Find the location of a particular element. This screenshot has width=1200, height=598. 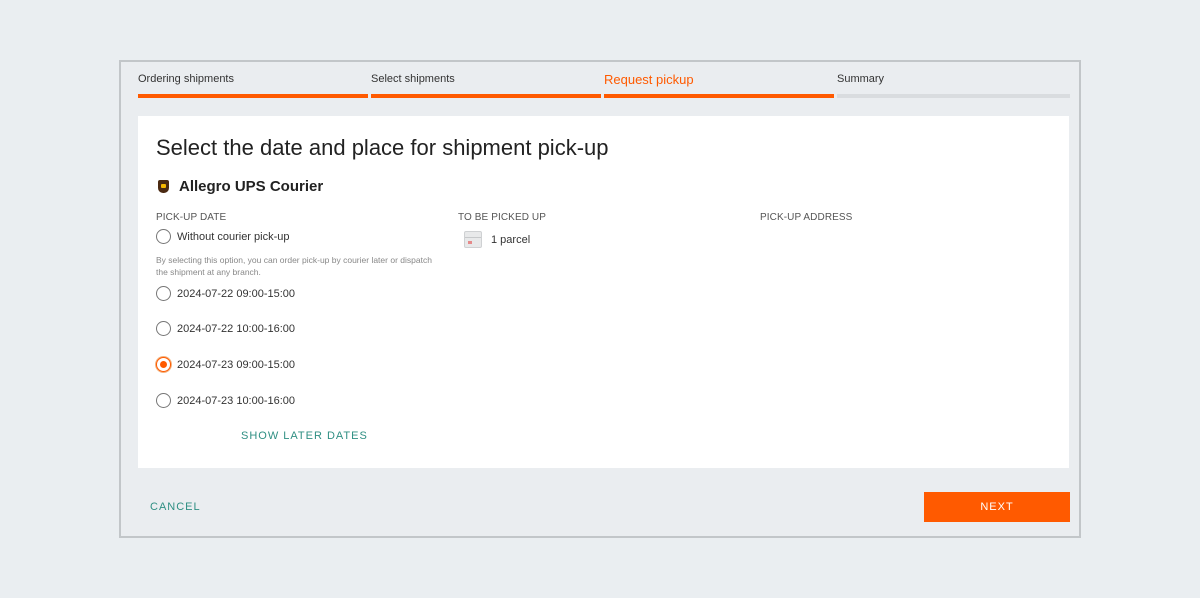

carrier-header: Allegro UPS Courier is located at coordinates (240, 186).